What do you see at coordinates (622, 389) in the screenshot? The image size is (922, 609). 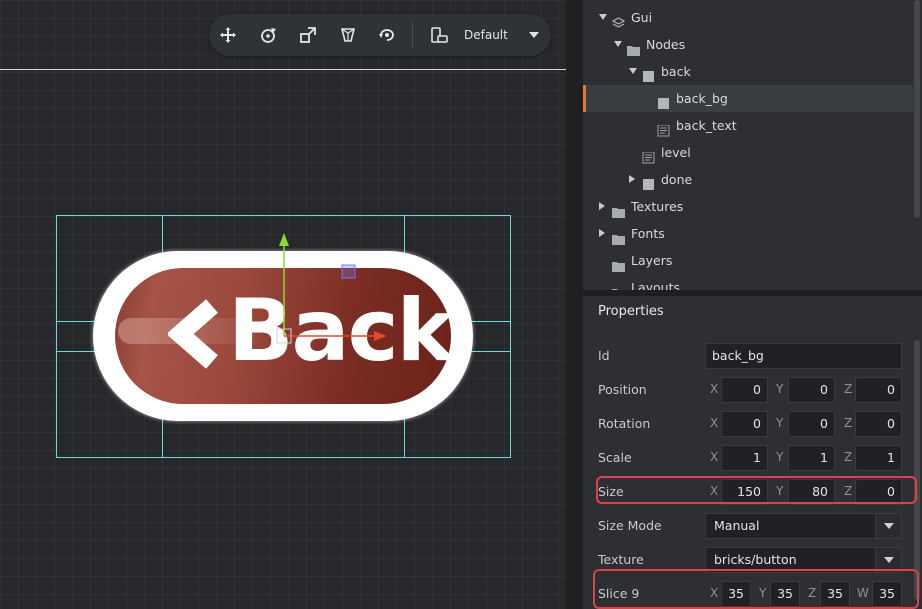 I see `position-label: Position` at bounding box center [622, 389].